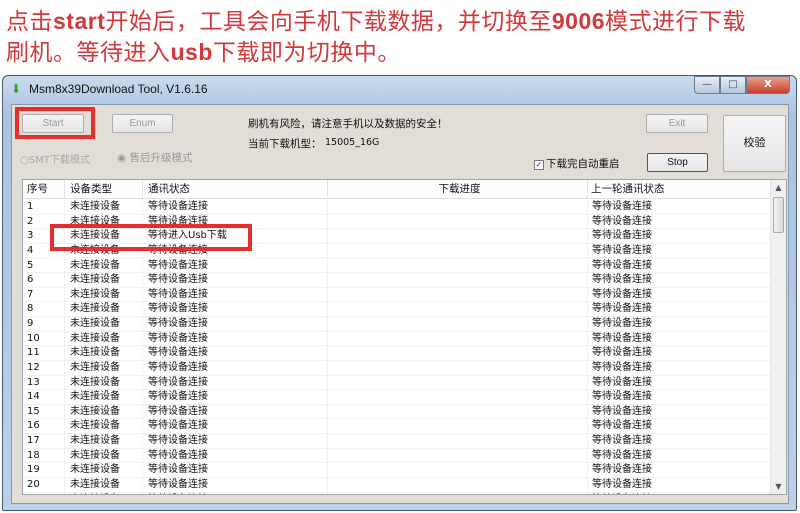 The height and width of the screenshot is (513, 800). I want to click on table-row: 15 未连接设备 等待设备连接 等待设备连接, so click(397, 412).